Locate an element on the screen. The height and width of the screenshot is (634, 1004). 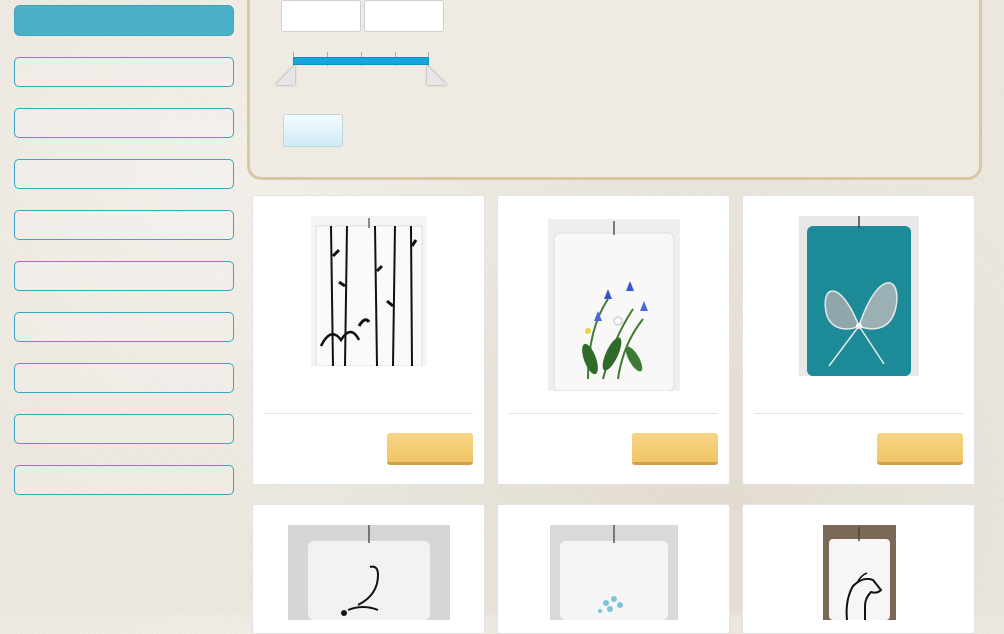
apply-filter-button is located at coordinates (313, 130).